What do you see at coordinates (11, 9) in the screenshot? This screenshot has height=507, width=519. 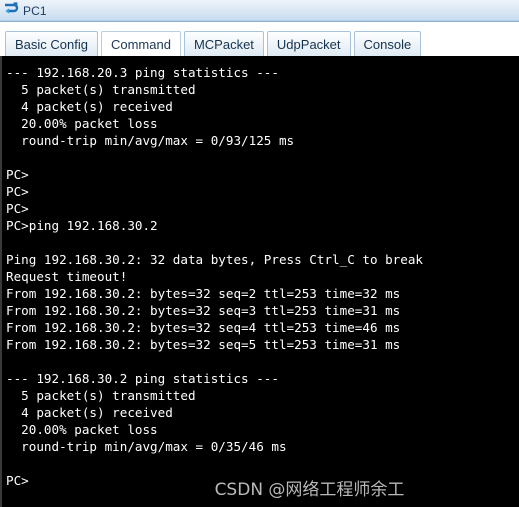 I see `pc-terminal-icon` at bounding box center [11, 9].